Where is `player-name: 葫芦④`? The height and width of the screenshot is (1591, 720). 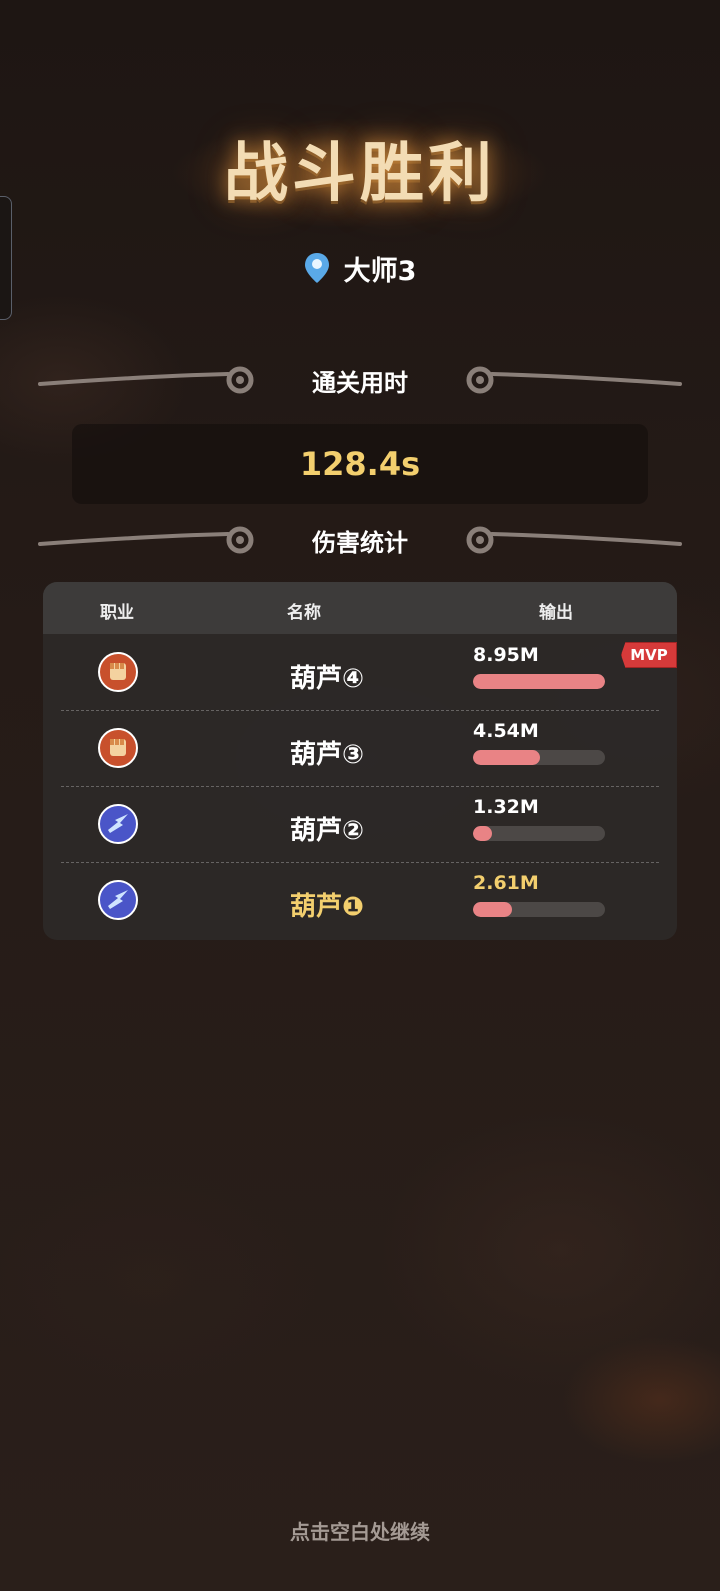
player-name: 葫芦④ is located at coordinates (326, 679).